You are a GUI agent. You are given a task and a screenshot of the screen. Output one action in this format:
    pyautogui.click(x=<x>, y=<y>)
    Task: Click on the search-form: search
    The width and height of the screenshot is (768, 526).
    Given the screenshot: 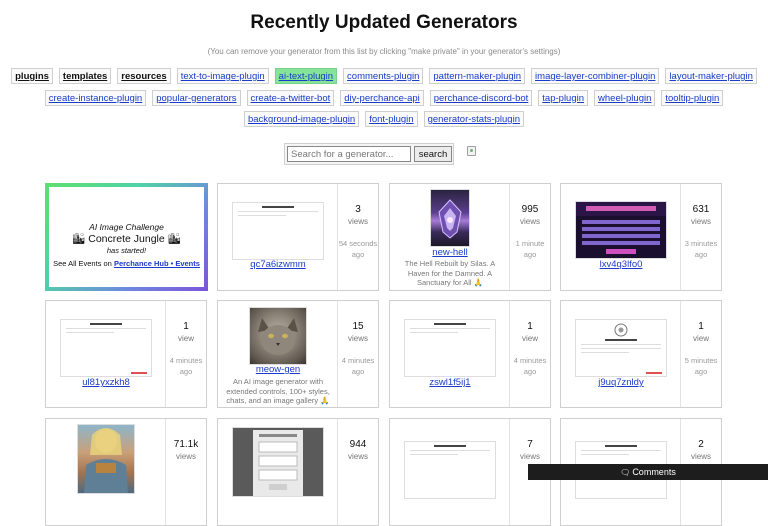 What is the action you would take?
    pyautogui.click(x=369, y=154)
    